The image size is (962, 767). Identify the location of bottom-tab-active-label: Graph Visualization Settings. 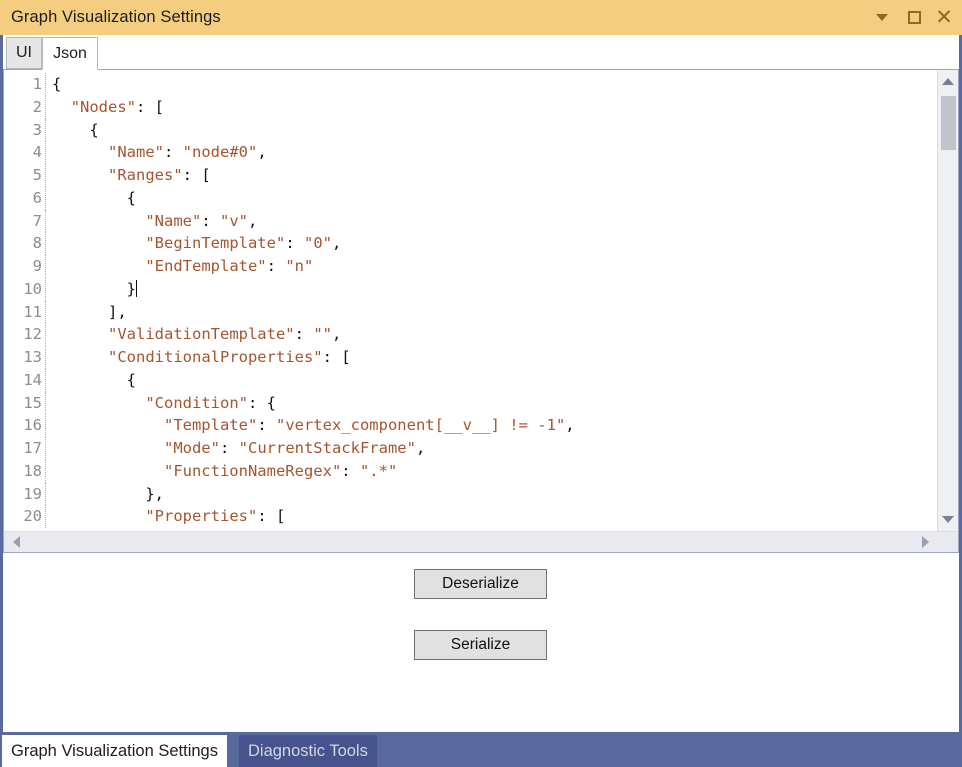
(114, 750).